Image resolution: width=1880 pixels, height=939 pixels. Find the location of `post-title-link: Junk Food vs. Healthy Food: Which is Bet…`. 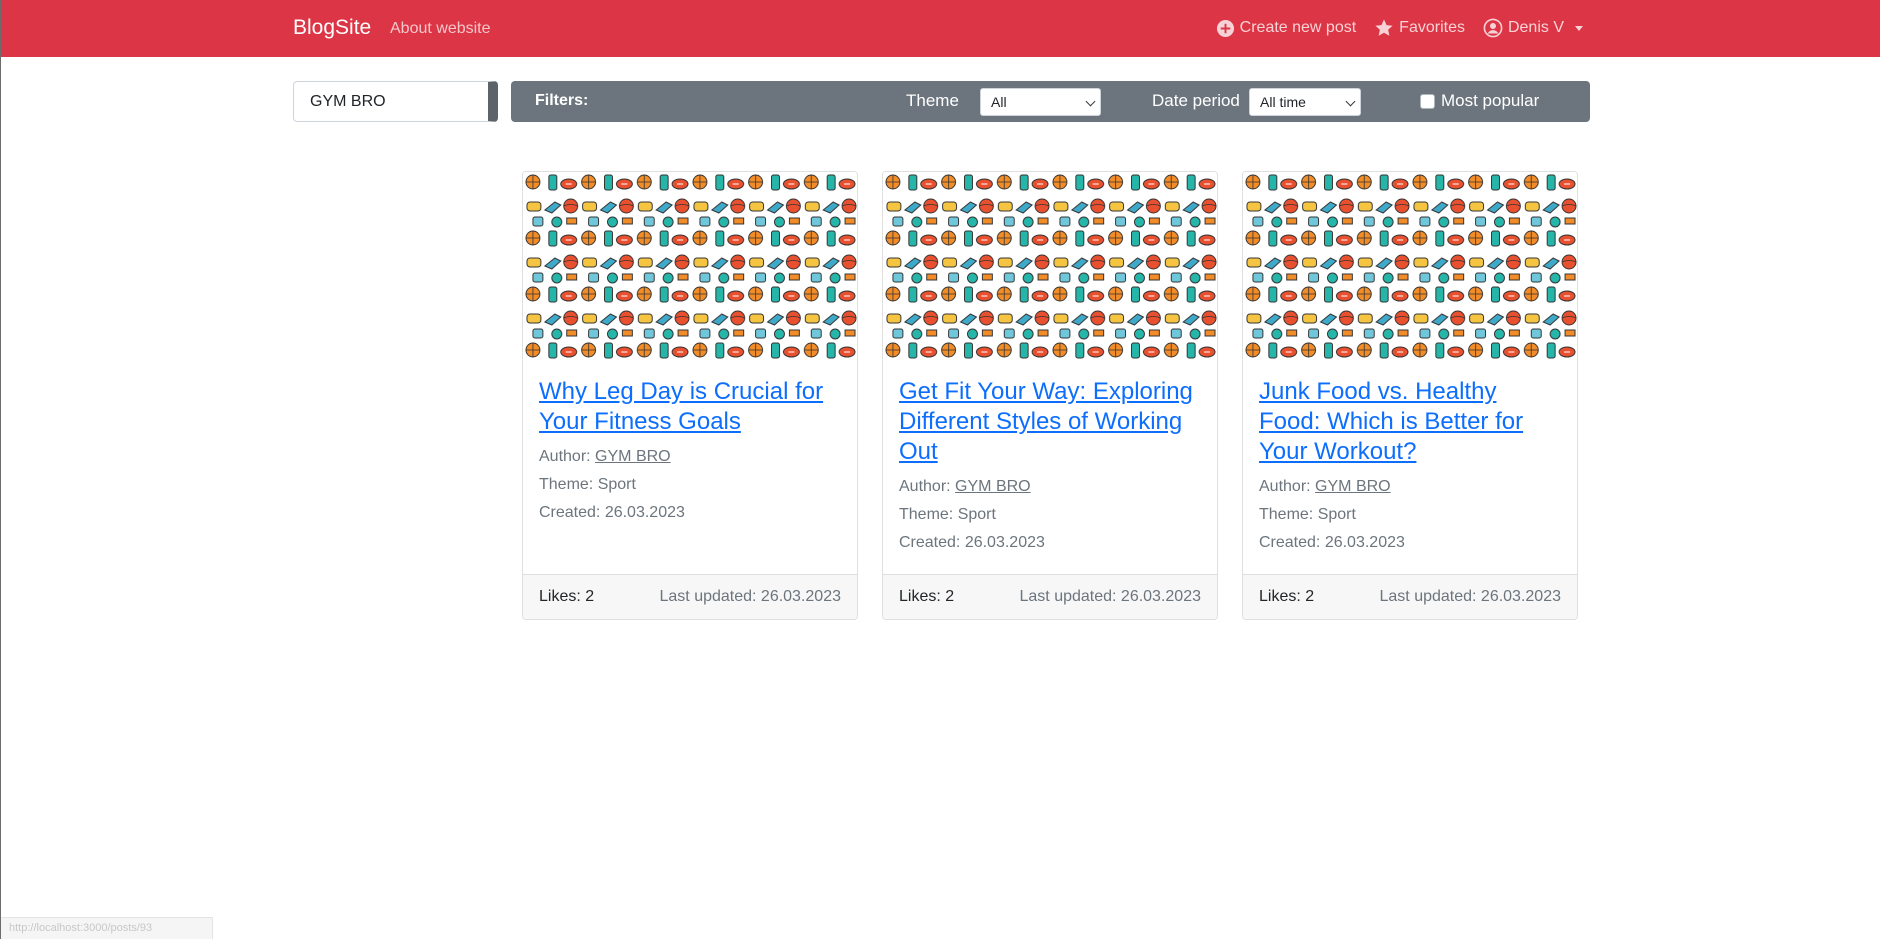

post-title-link: Junk Food vs. Healthy Food: Which is Bet… is located at coordinates (1410, 422).